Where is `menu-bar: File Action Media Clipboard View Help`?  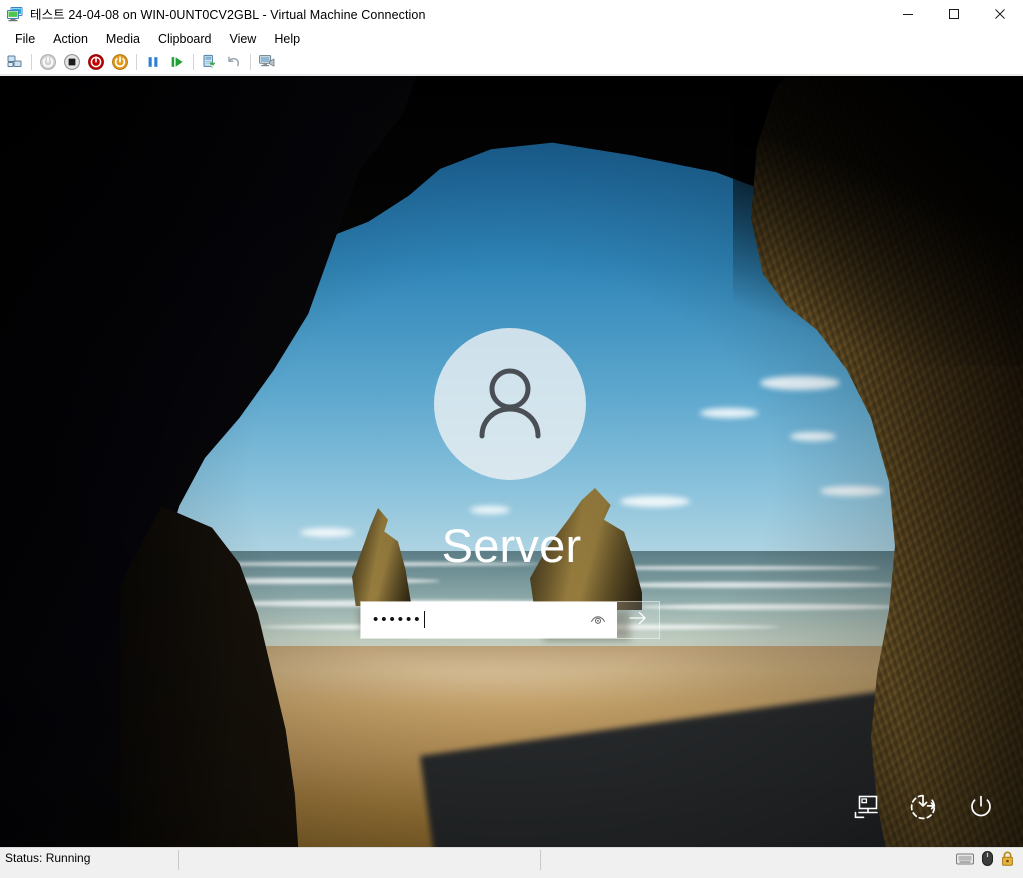 menu-bar: File Action Media Clipboard View Help is located at coordinates (511, 38).